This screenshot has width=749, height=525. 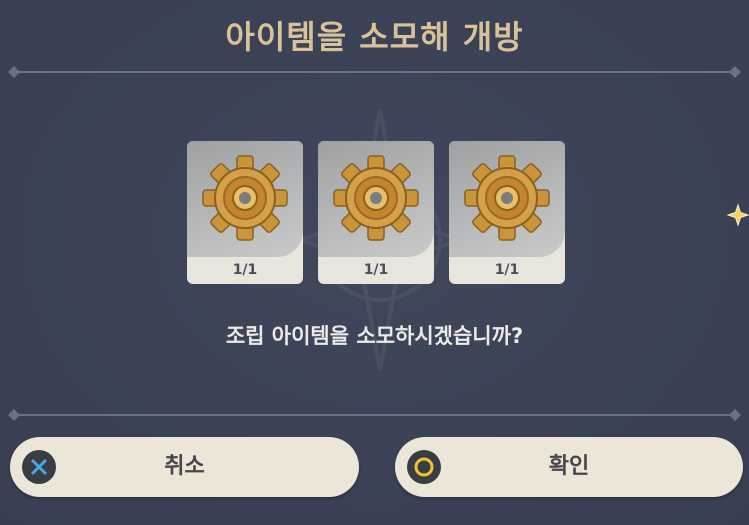 I want to click on dialog-title: 아이템을 소모해 개방, so click(x=374, y=37).